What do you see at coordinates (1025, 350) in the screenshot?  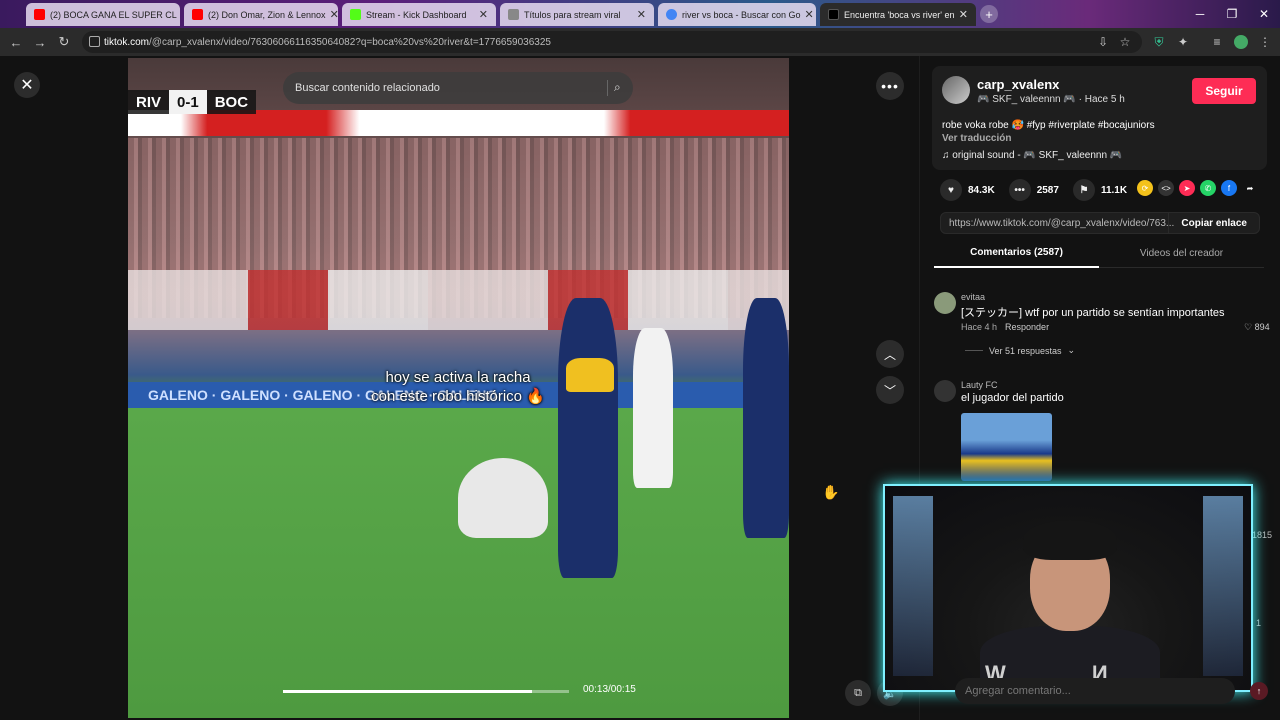 I see `view-replies-label: Ver 51 respuestas` at bounding box center [1025, 350].